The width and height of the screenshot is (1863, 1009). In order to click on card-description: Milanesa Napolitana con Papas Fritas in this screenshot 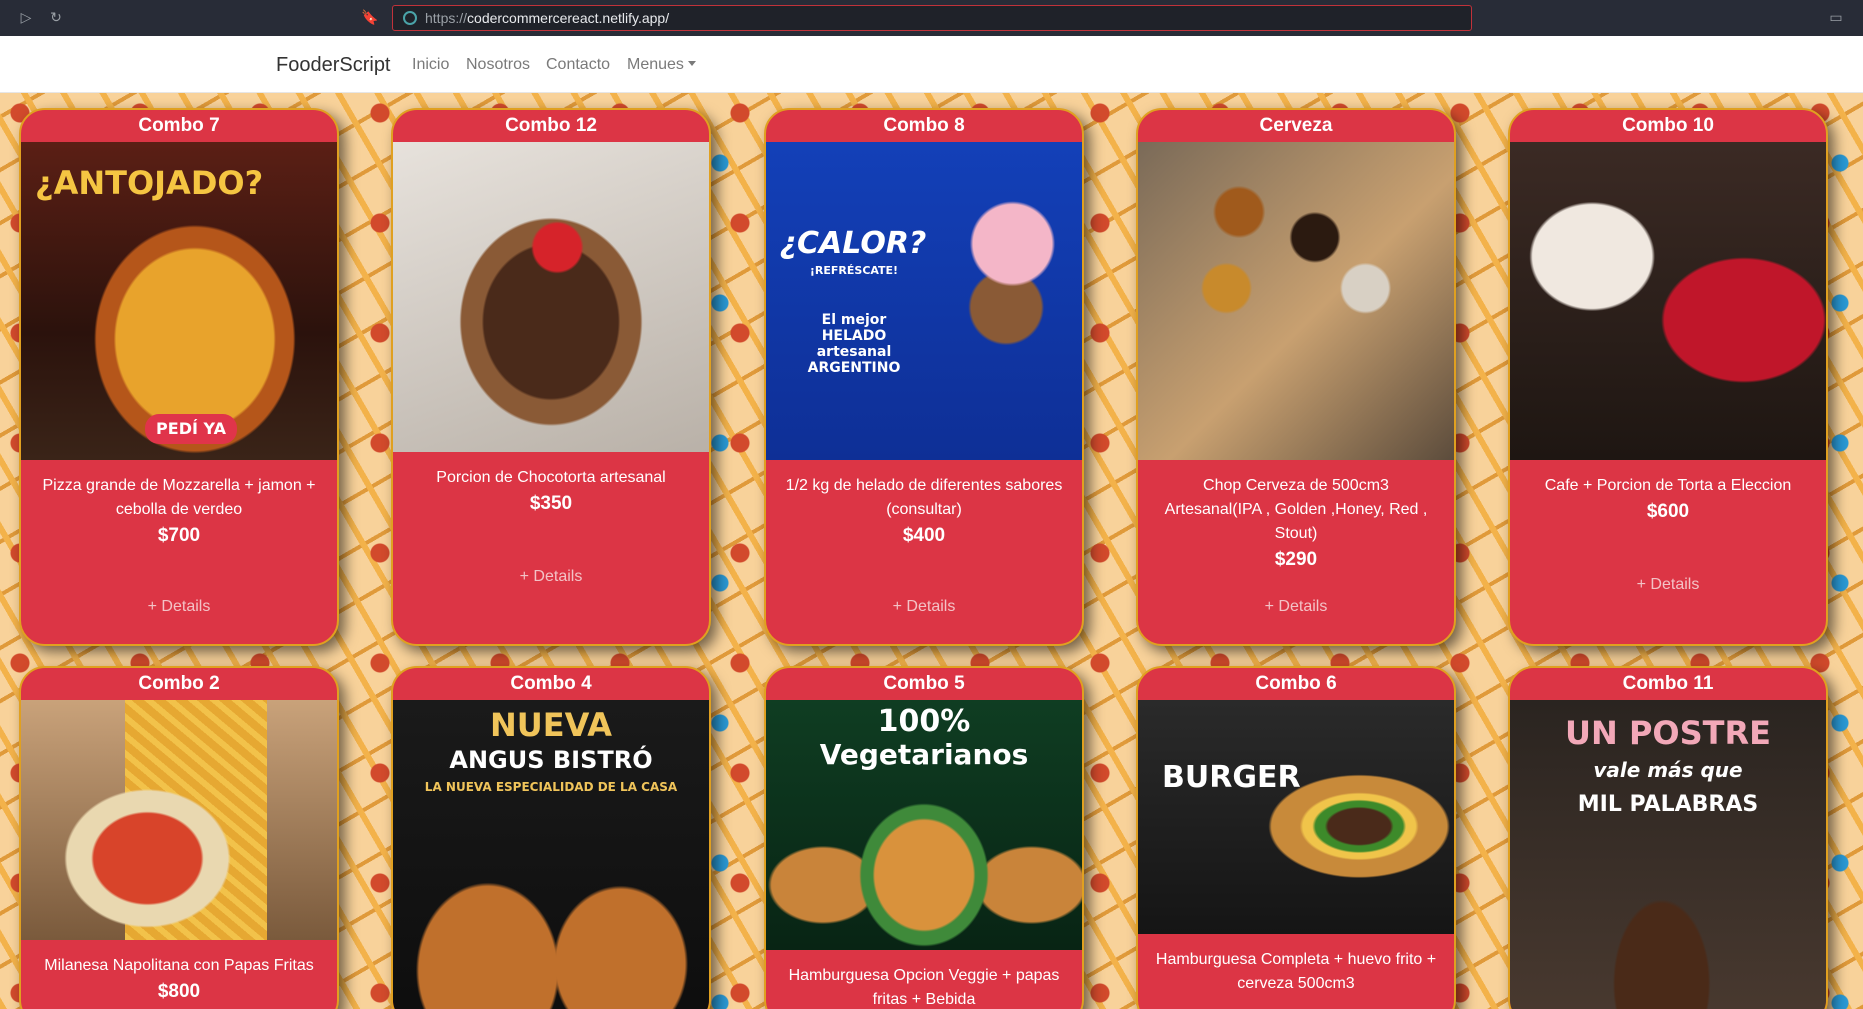, I will do `click(179, 965)`.